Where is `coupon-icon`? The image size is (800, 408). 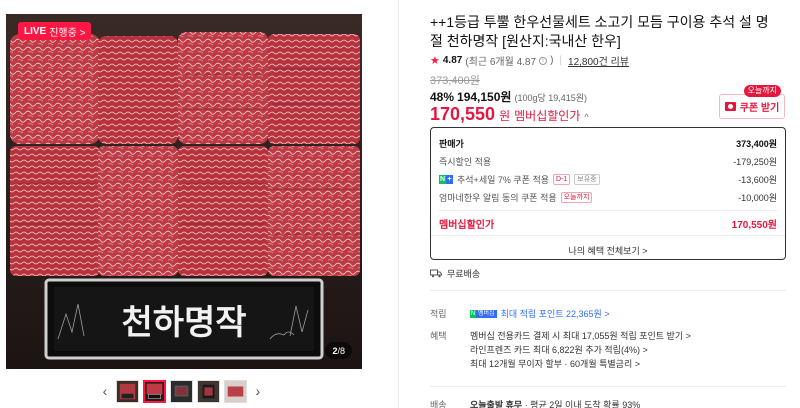 coupon-icon is located at coordinates (730, 106).